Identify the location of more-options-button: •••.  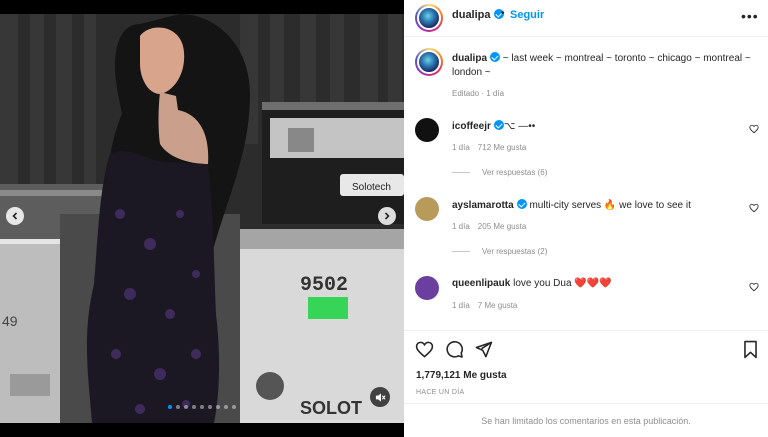
(750, 16).